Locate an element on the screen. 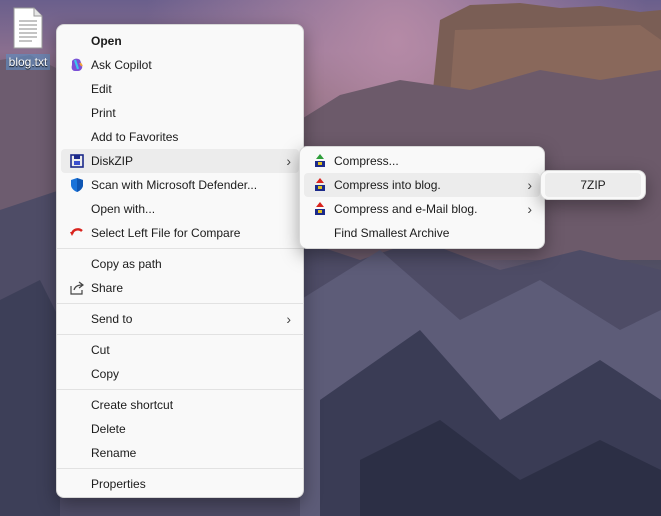 Image resolution: width=661 pixels, height=516 pixels. text-file-icon is located at coordinates (28, 28).